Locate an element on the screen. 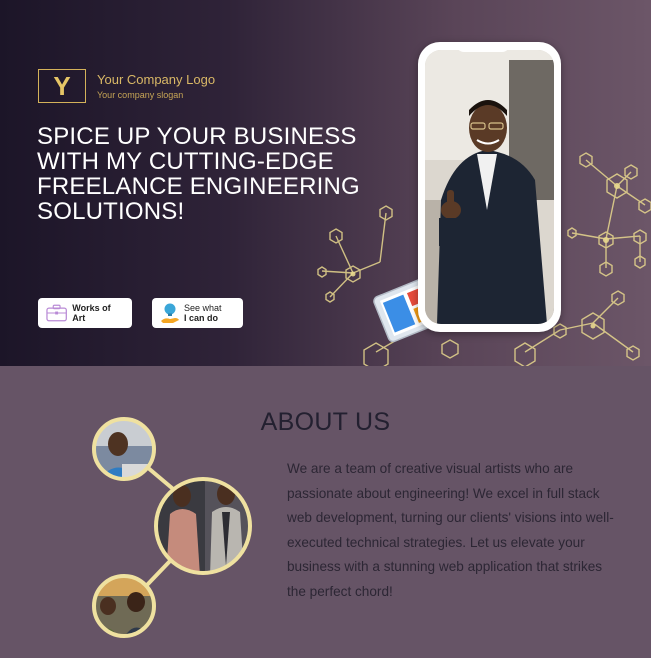 Image resolution: width=651 pixels, height=658 pixels. man-giving-thumbs-up-photo is located at coordinates (489, 187).